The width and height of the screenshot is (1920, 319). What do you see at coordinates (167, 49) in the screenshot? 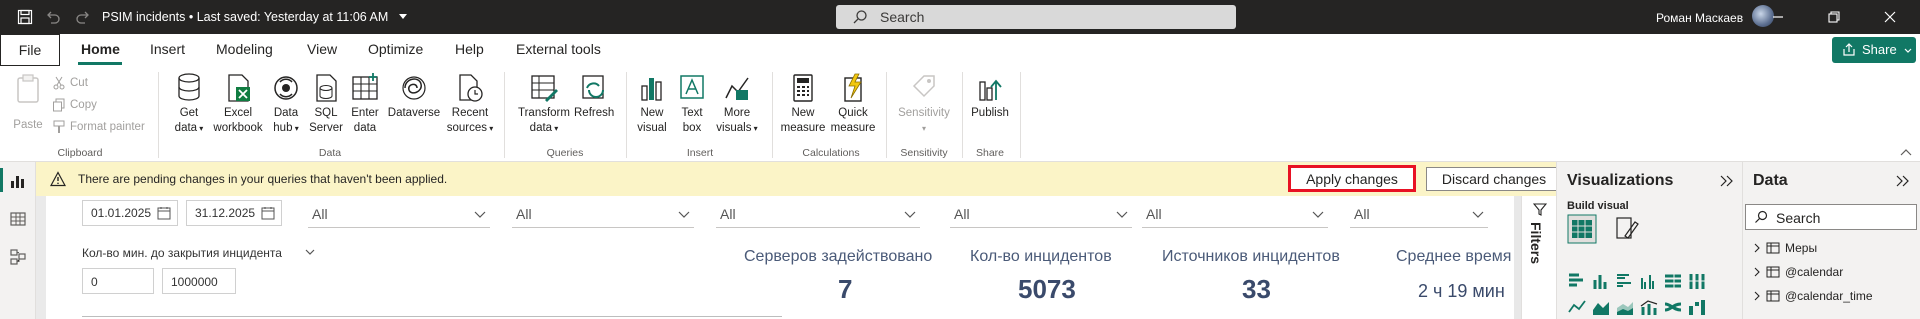
I see `tab-insert: Insert` at bounding box center [167, 49].